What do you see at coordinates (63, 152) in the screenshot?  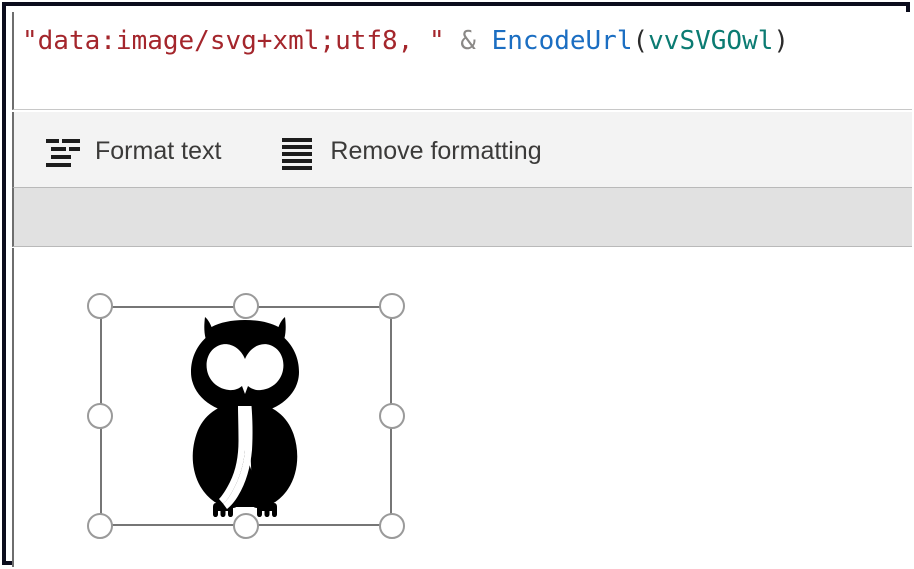 I see `format-text-icon` at bounding box center [63, 152].